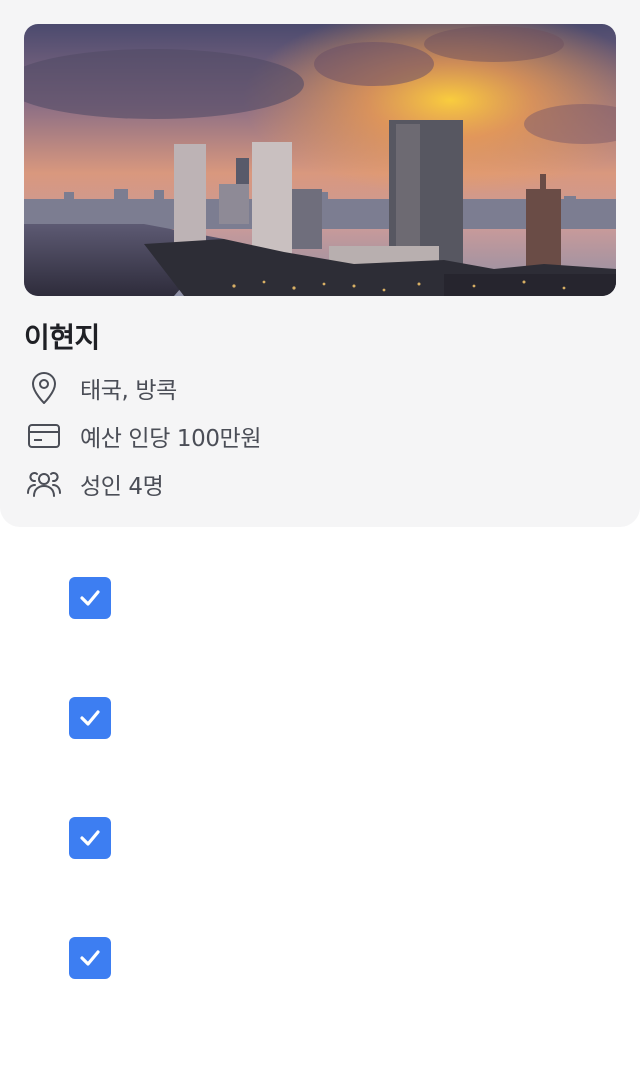 The width and height of the screenshot is (640, 1076). I want to click on location-row: 태국, 방콕, so click(100, 388).